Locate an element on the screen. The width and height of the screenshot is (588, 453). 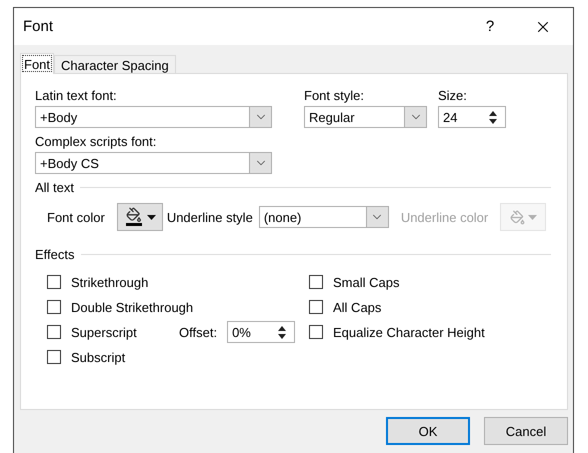
dropdown-field: +Body CS is located at coordinates (153, 163).